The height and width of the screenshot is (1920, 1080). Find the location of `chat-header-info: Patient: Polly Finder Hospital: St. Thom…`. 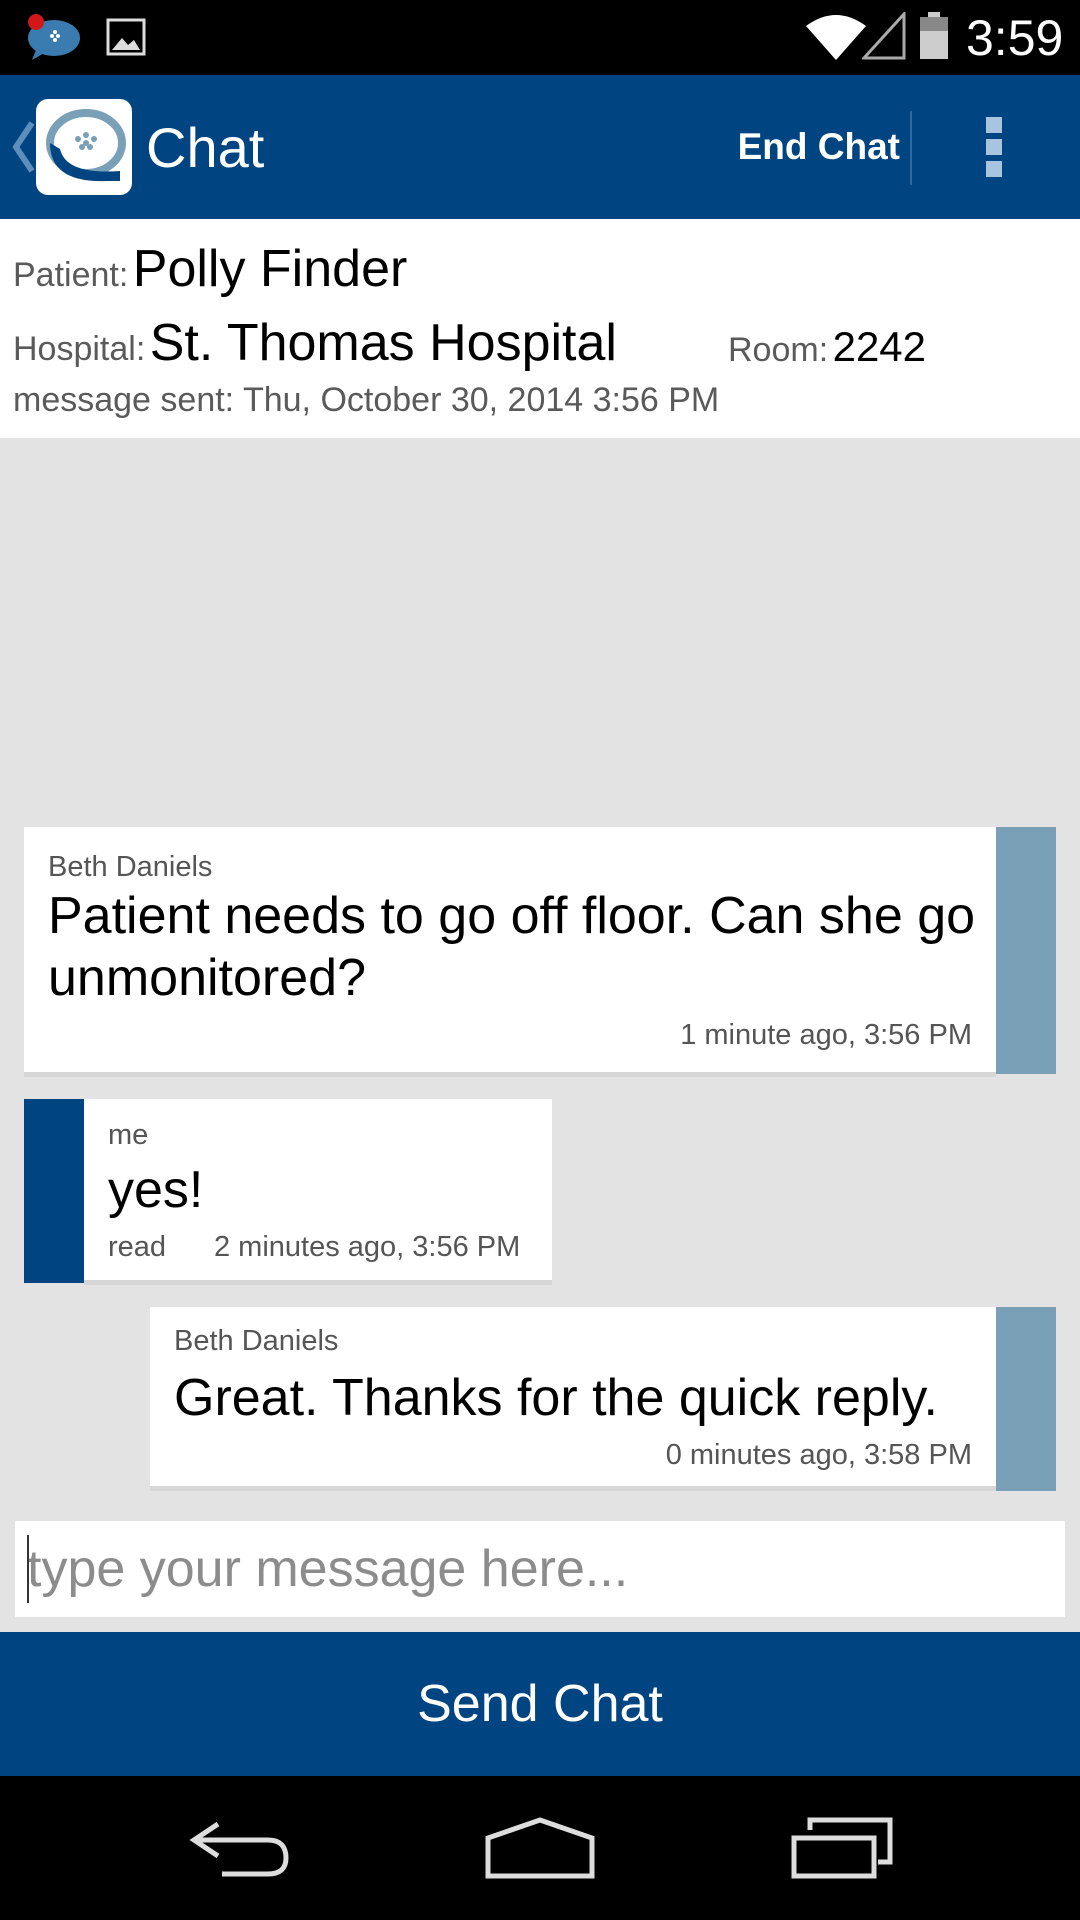

chat-header-info: Patient: Polly Finder Hospital: St. Thom… is located at coordinates (540, 328).